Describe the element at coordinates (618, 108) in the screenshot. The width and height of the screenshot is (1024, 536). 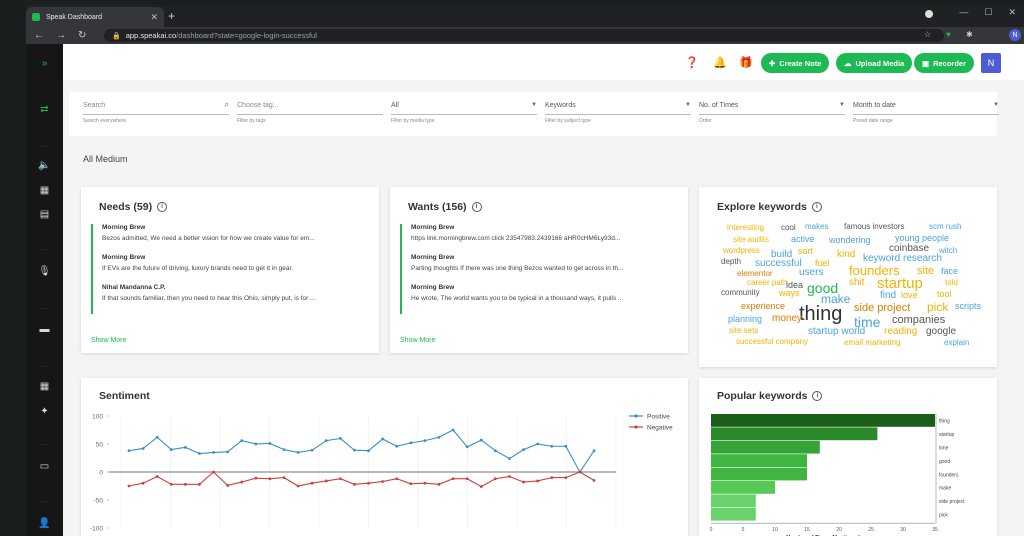
I see `subject-type-value: Keywords ▼` at that location.